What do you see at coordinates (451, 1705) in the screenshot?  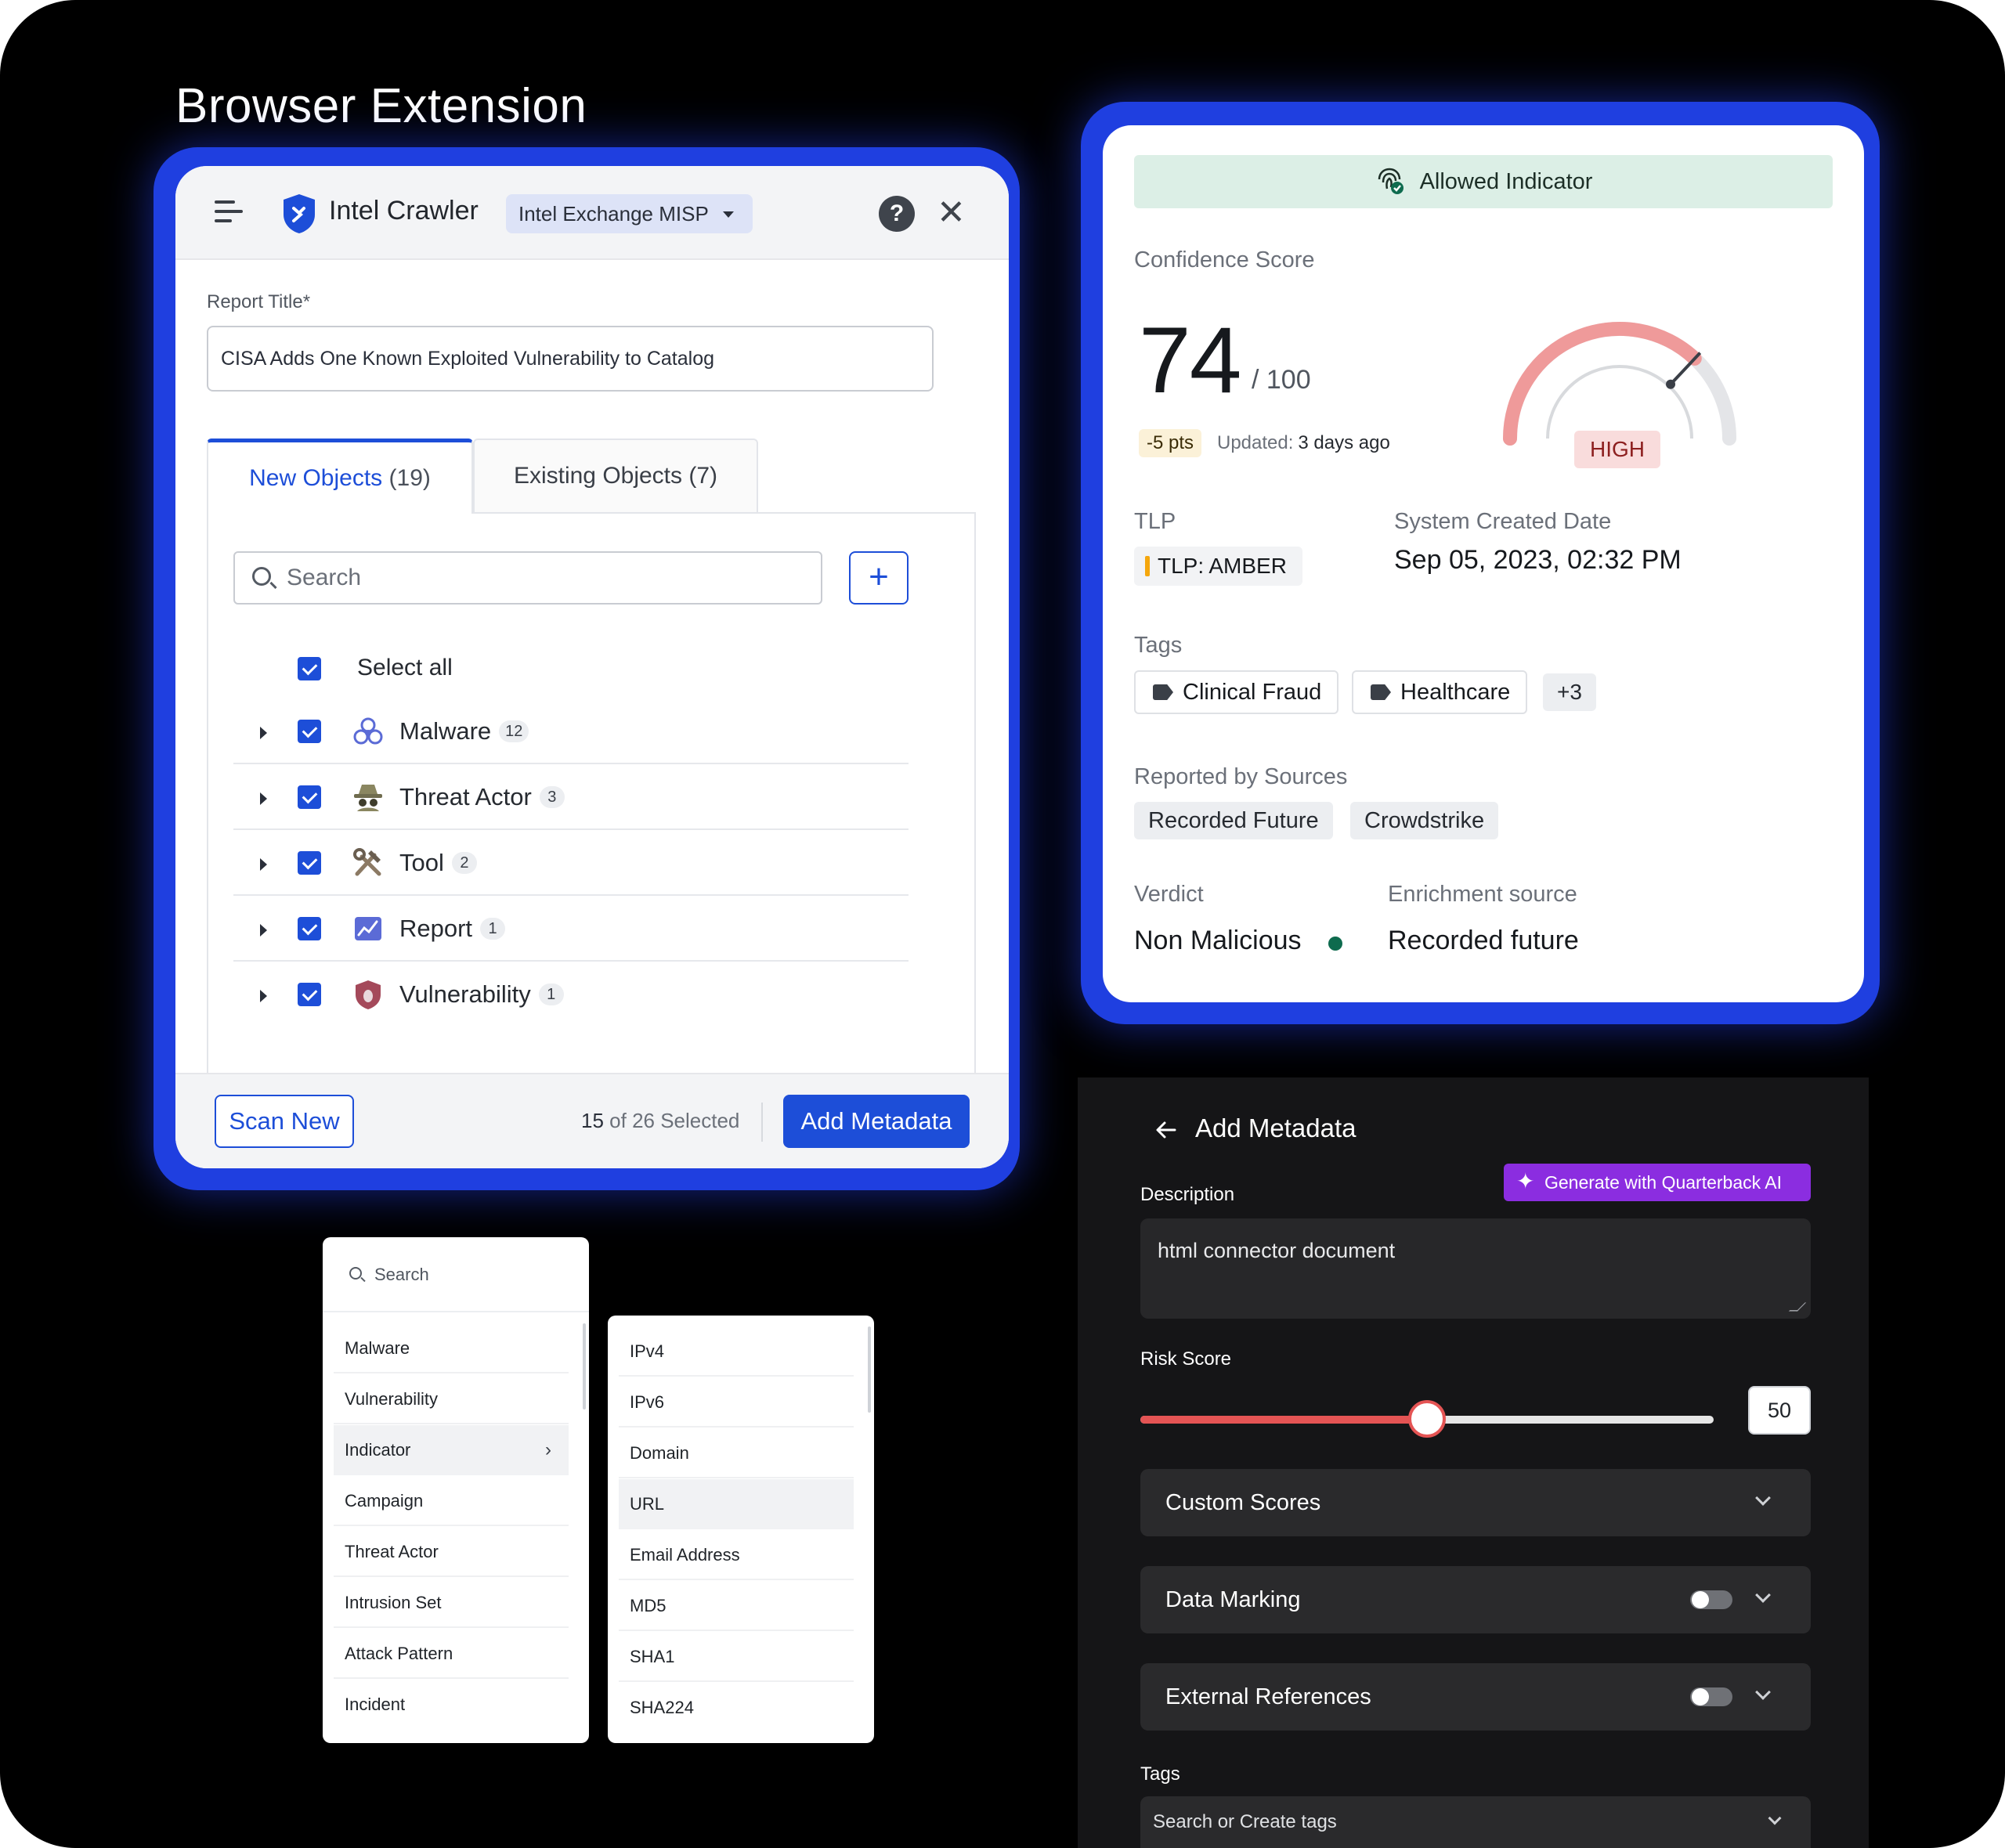 I see `type-item-incident: Incident` at bounding box center [451, 1705].